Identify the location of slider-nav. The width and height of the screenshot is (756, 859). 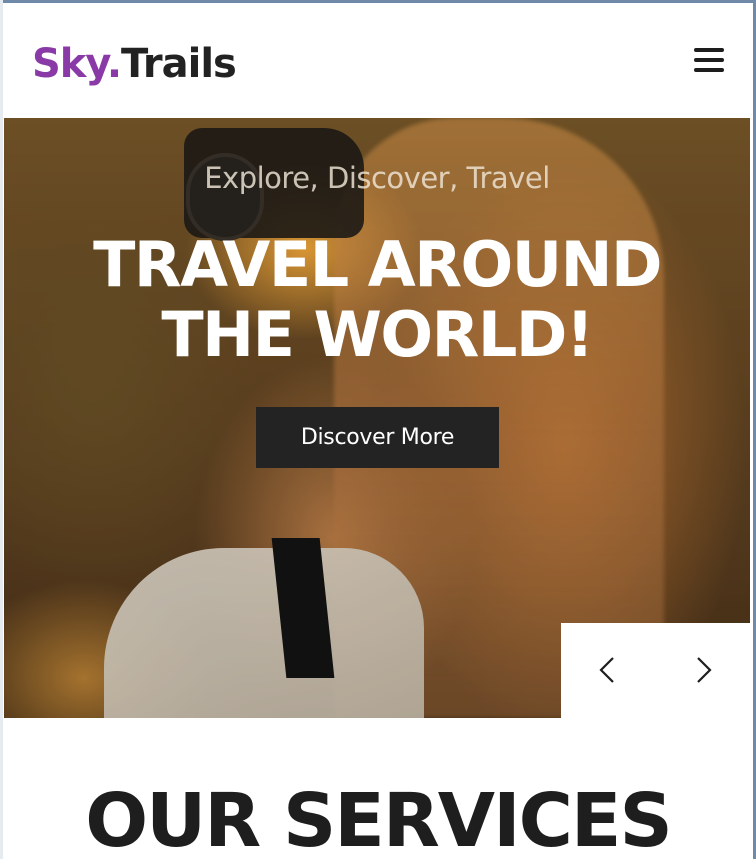
(655, 670).